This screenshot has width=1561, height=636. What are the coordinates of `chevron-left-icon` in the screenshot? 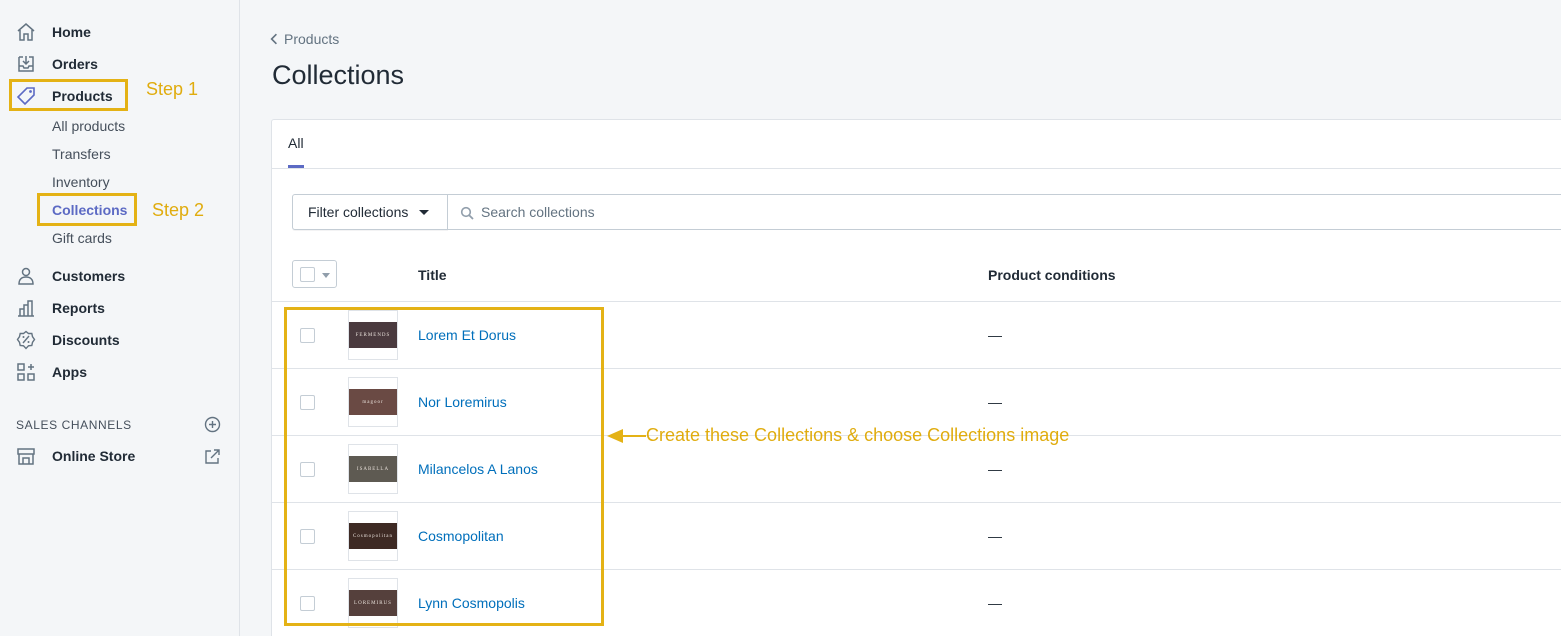 It's located at (273, 39).